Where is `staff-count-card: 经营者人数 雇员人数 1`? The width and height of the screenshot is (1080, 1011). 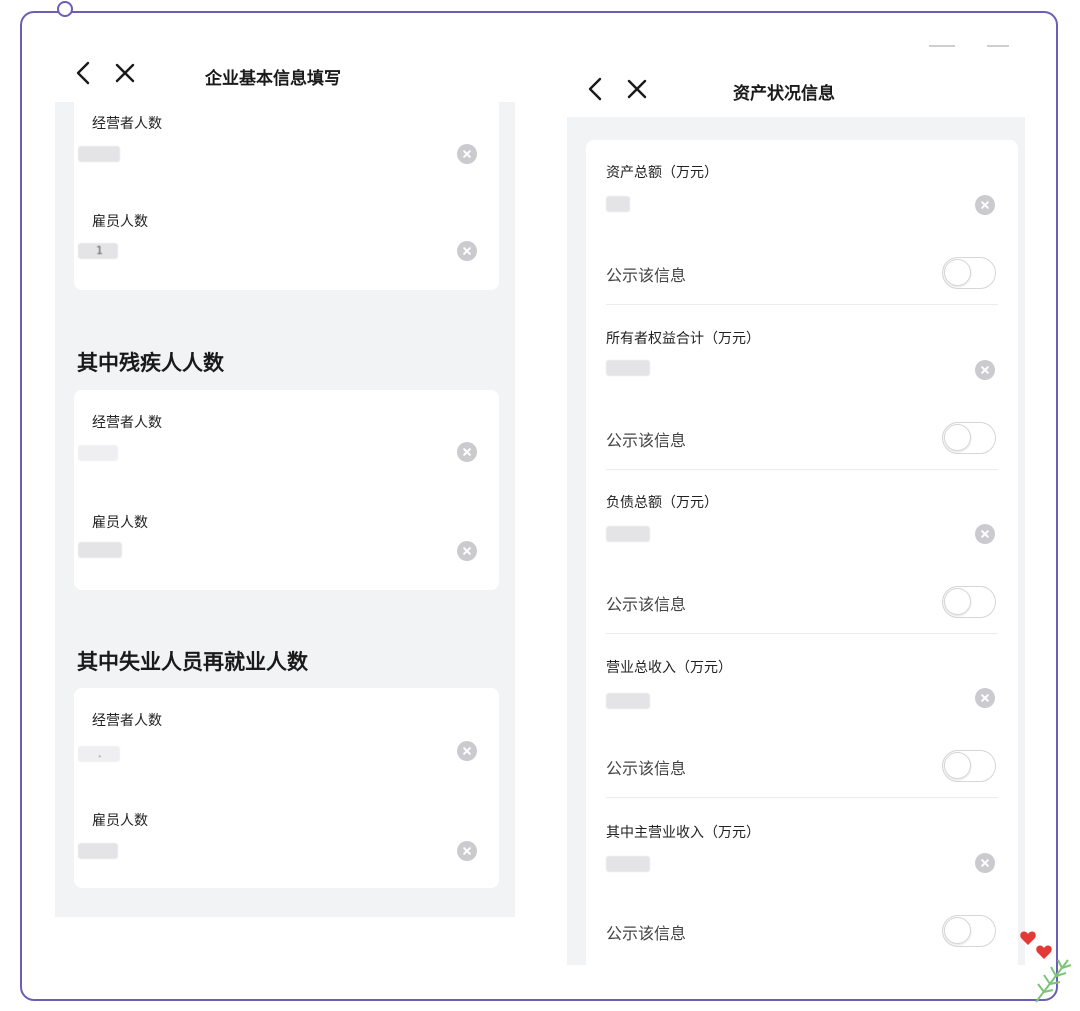 staff-count-card: 经营者人数 雇员人数 1 is located at coordinates (286, 191).